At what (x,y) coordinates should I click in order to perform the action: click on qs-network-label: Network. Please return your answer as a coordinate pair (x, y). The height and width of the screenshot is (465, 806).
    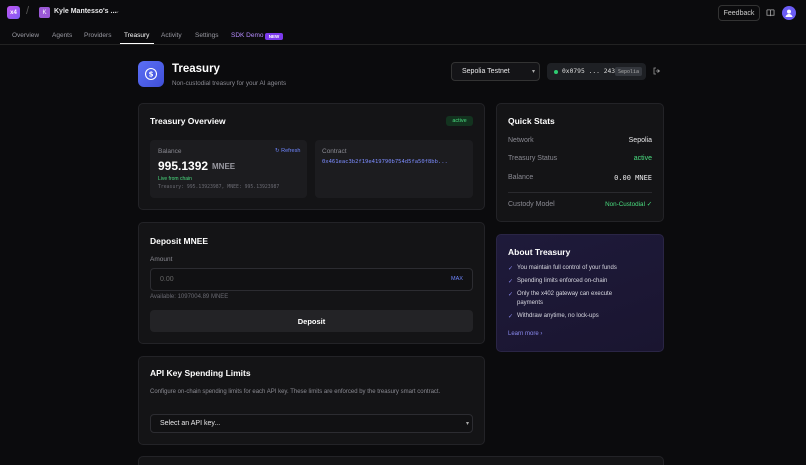
    Looking at the image, I should click on (521, 140).